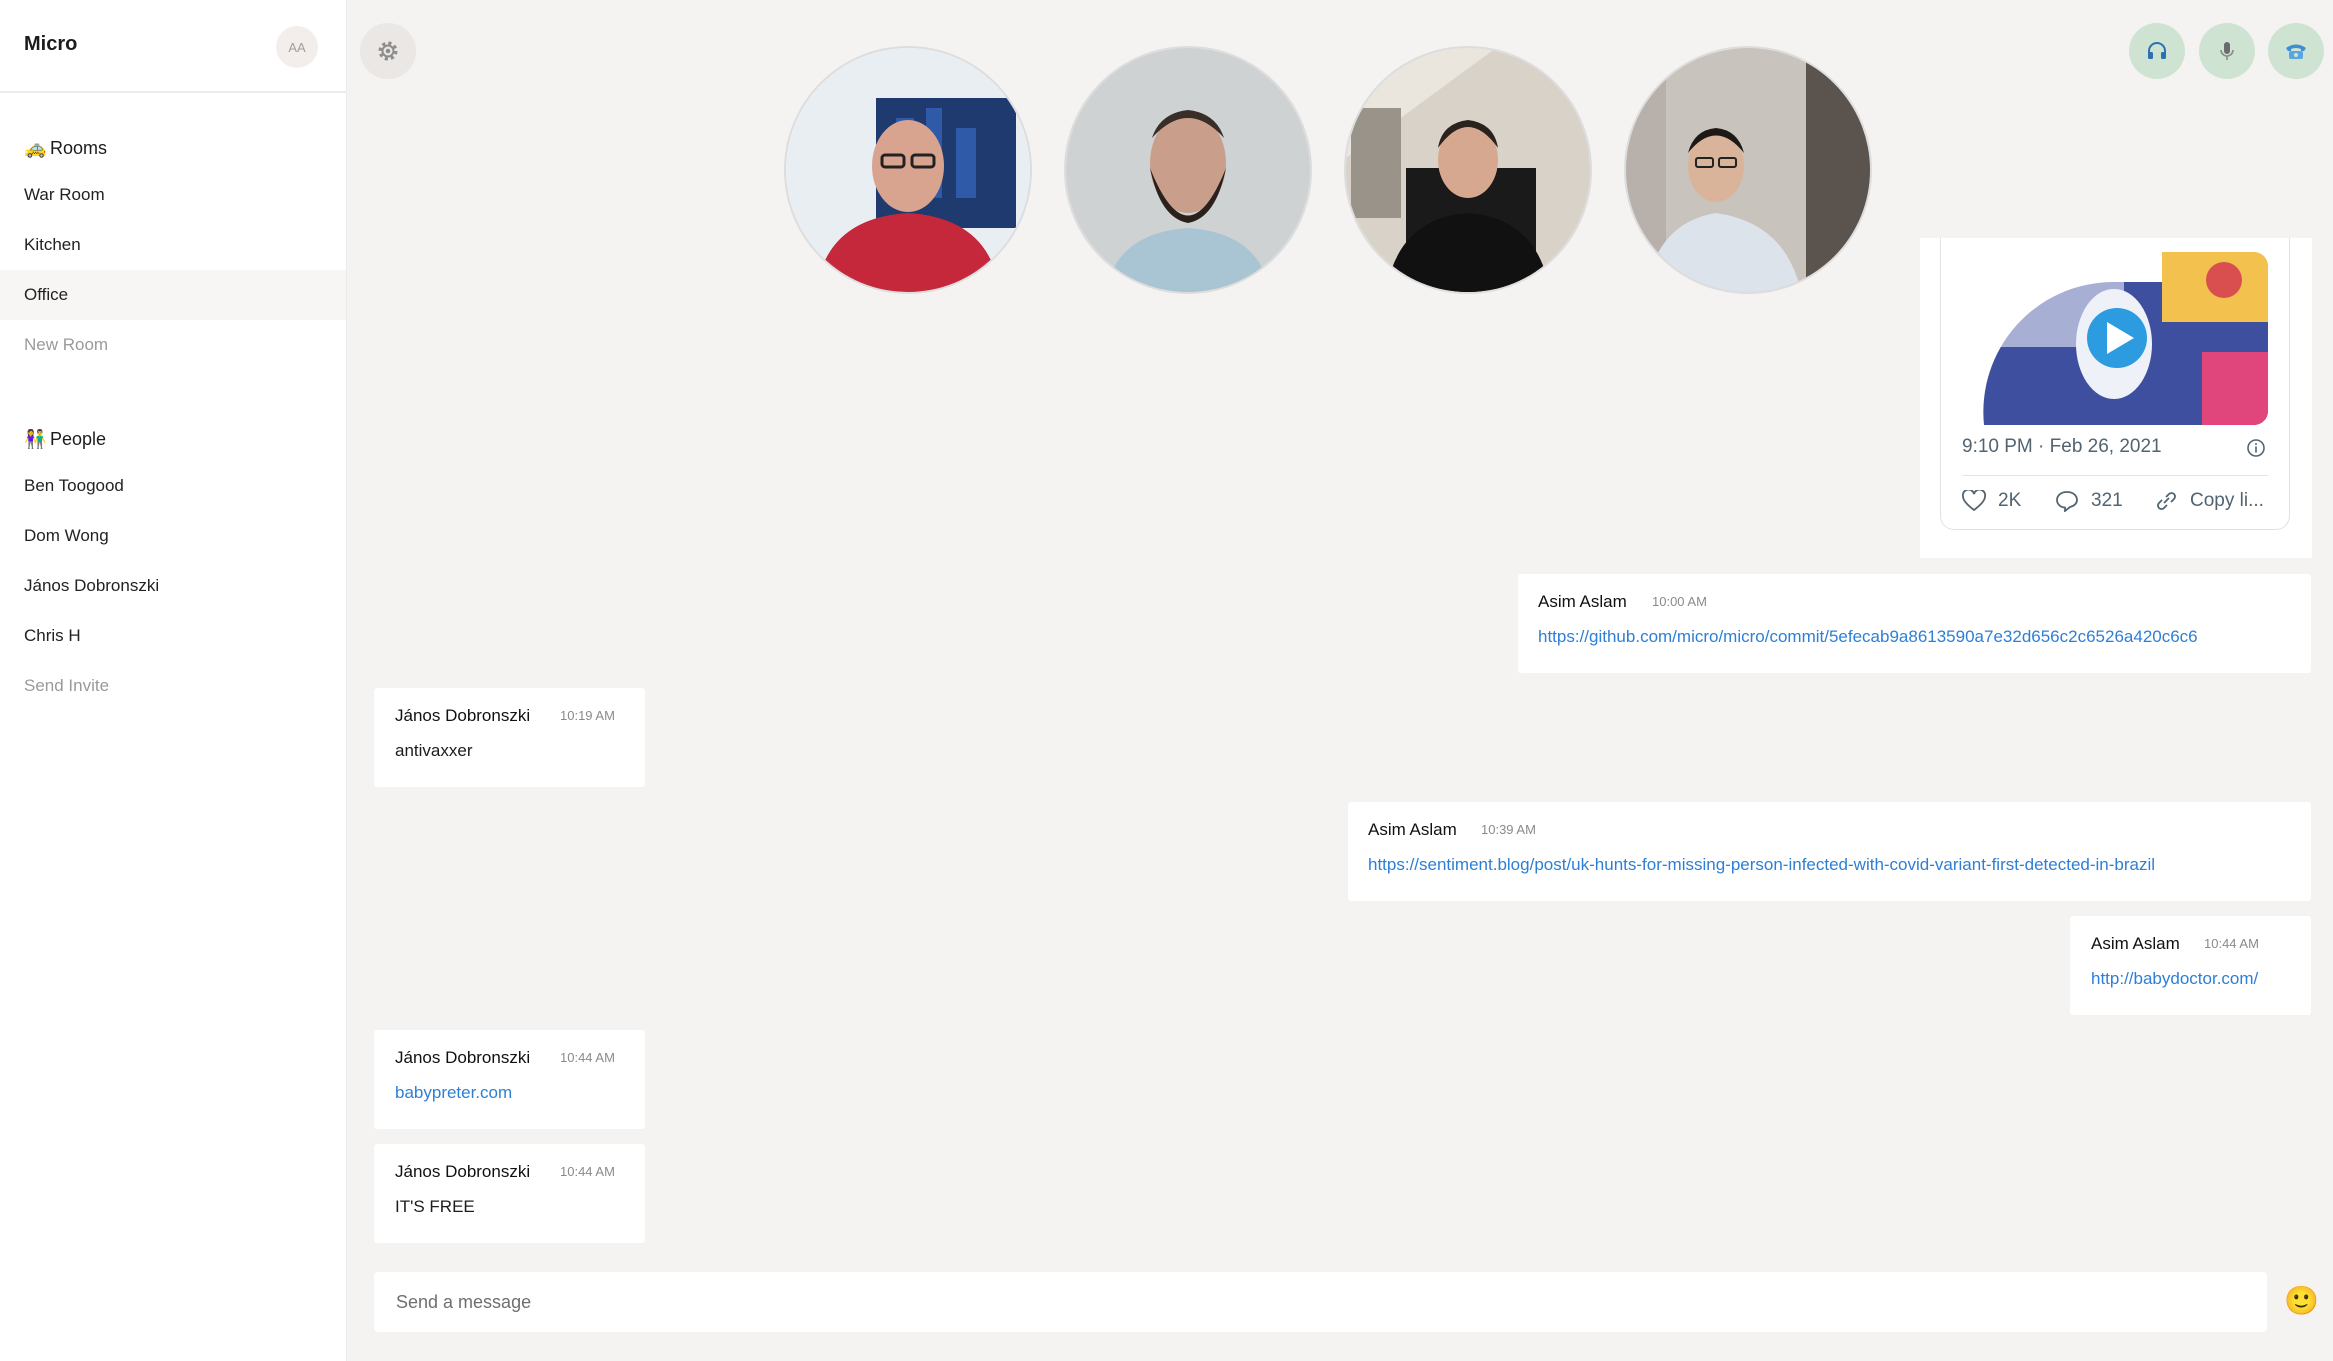  Describe the element at coordinates (1508, 829) in the screenshot. I see `message-time: 10:39 AM` at that location.